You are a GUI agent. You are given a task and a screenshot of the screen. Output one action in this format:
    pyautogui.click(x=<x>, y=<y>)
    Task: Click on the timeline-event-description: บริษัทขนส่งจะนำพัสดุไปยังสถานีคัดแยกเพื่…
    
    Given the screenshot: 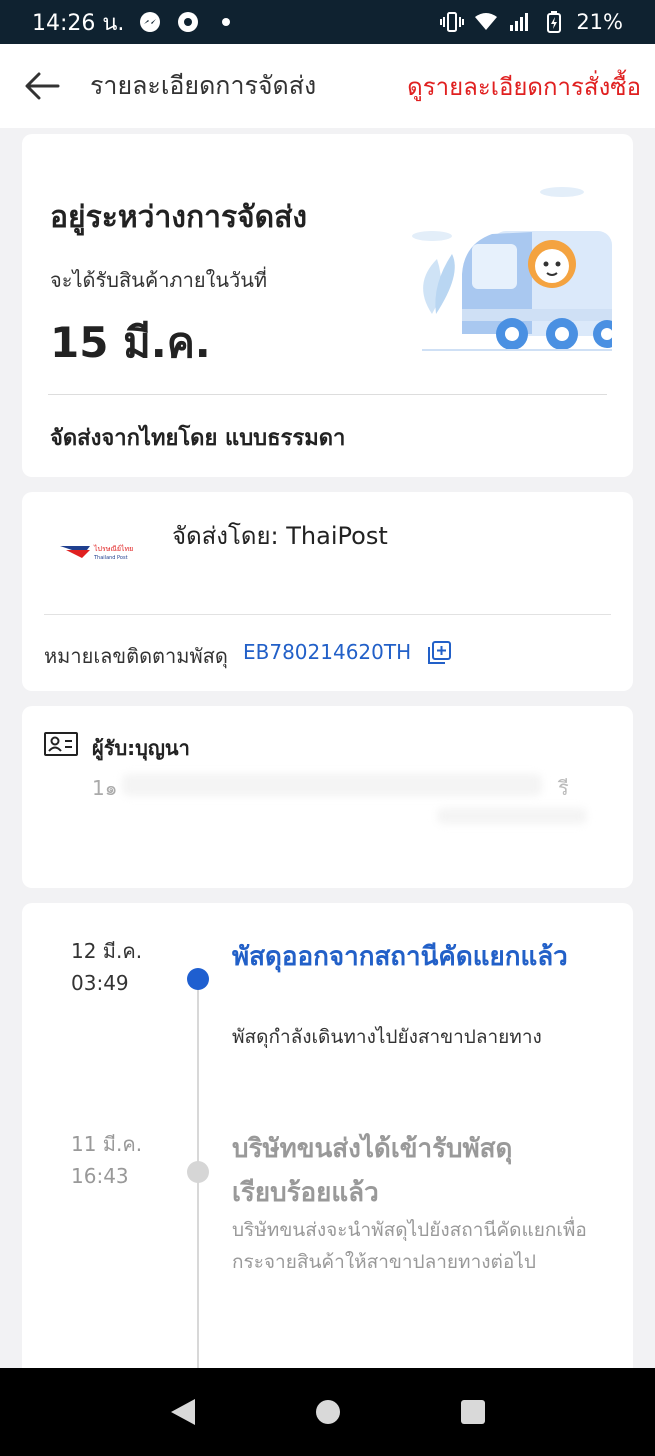 What is the action you would take?
    pyautogui.click(x=409, y=1246)
    